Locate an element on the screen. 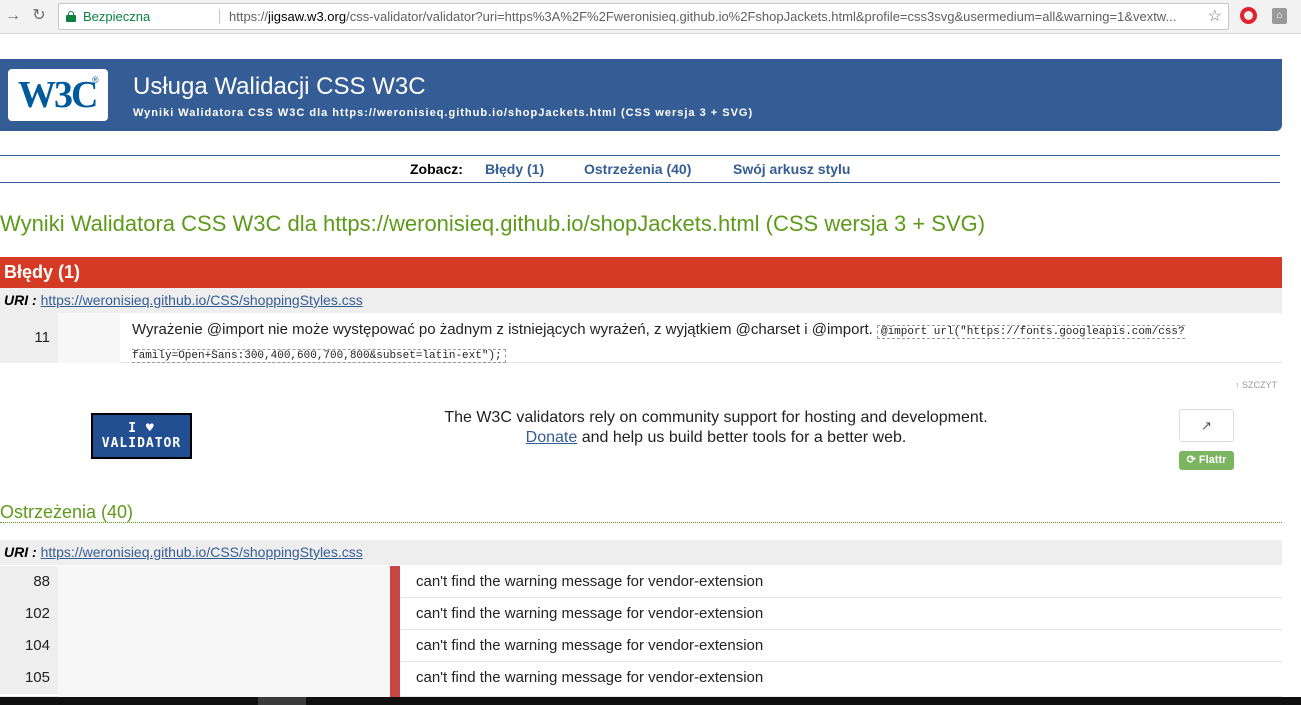 Image resolution: width=1301 pixels, height=705 pixels. reload-icon: ↻ is located at coordinates (39, 16).